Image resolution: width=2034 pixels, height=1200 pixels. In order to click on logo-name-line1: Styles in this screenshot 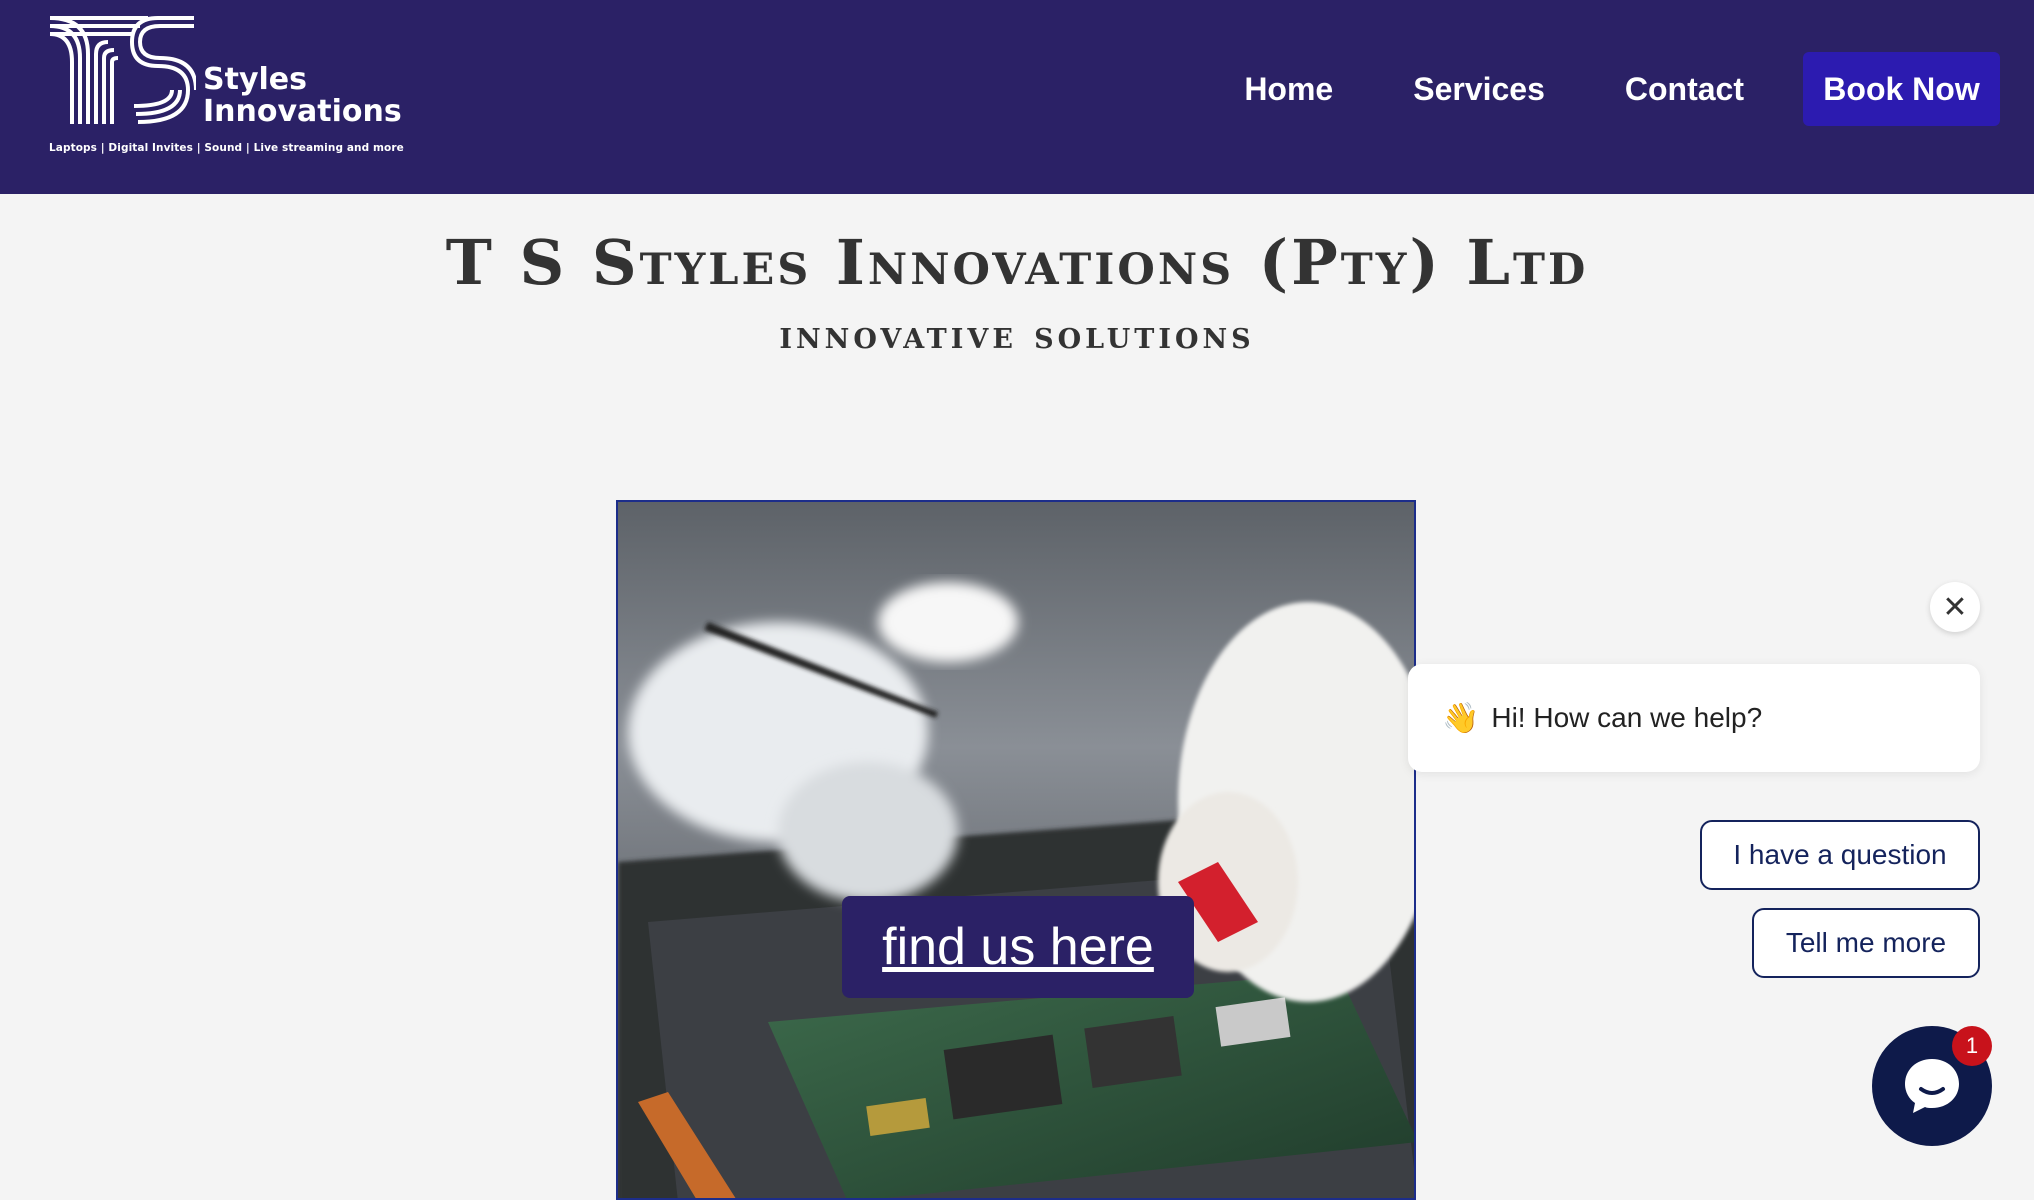, I will do `click(255, 79)`.